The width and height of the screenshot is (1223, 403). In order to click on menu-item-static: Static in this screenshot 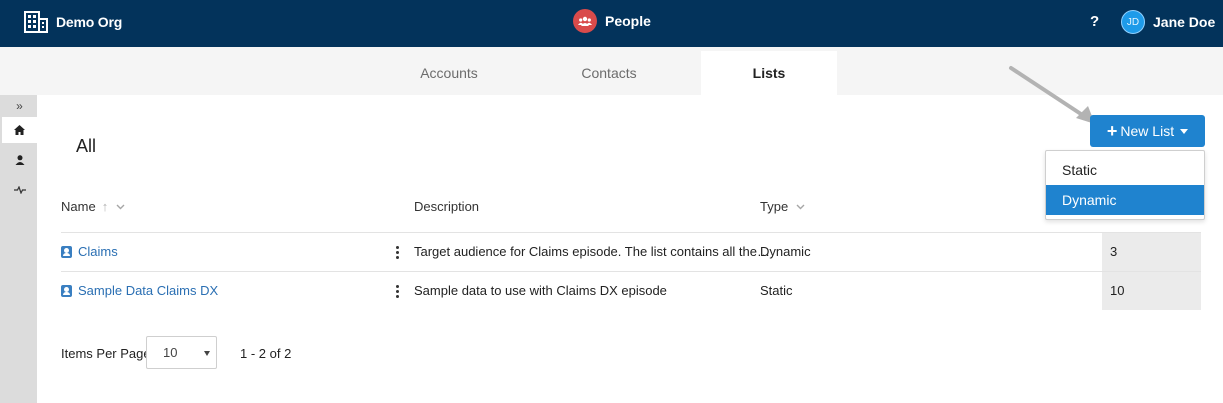, I will do `click(1125, 170)`.